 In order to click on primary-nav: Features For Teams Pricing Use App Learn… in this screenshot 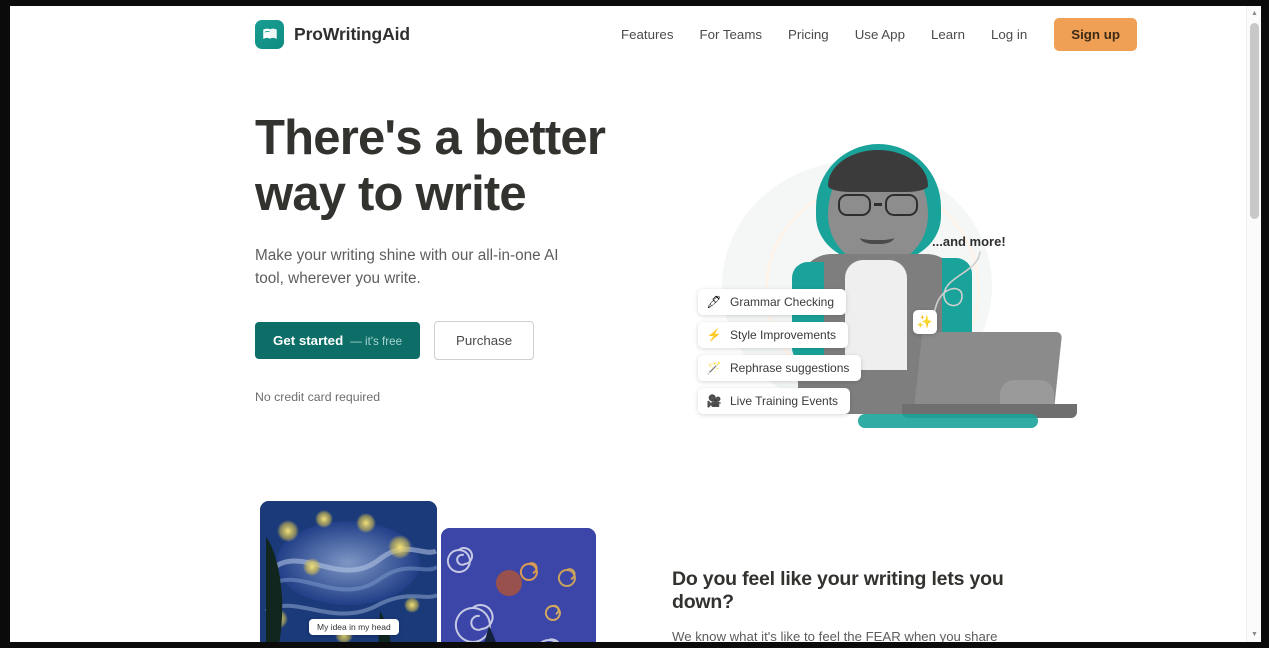, I will do `click(872, 34)`.